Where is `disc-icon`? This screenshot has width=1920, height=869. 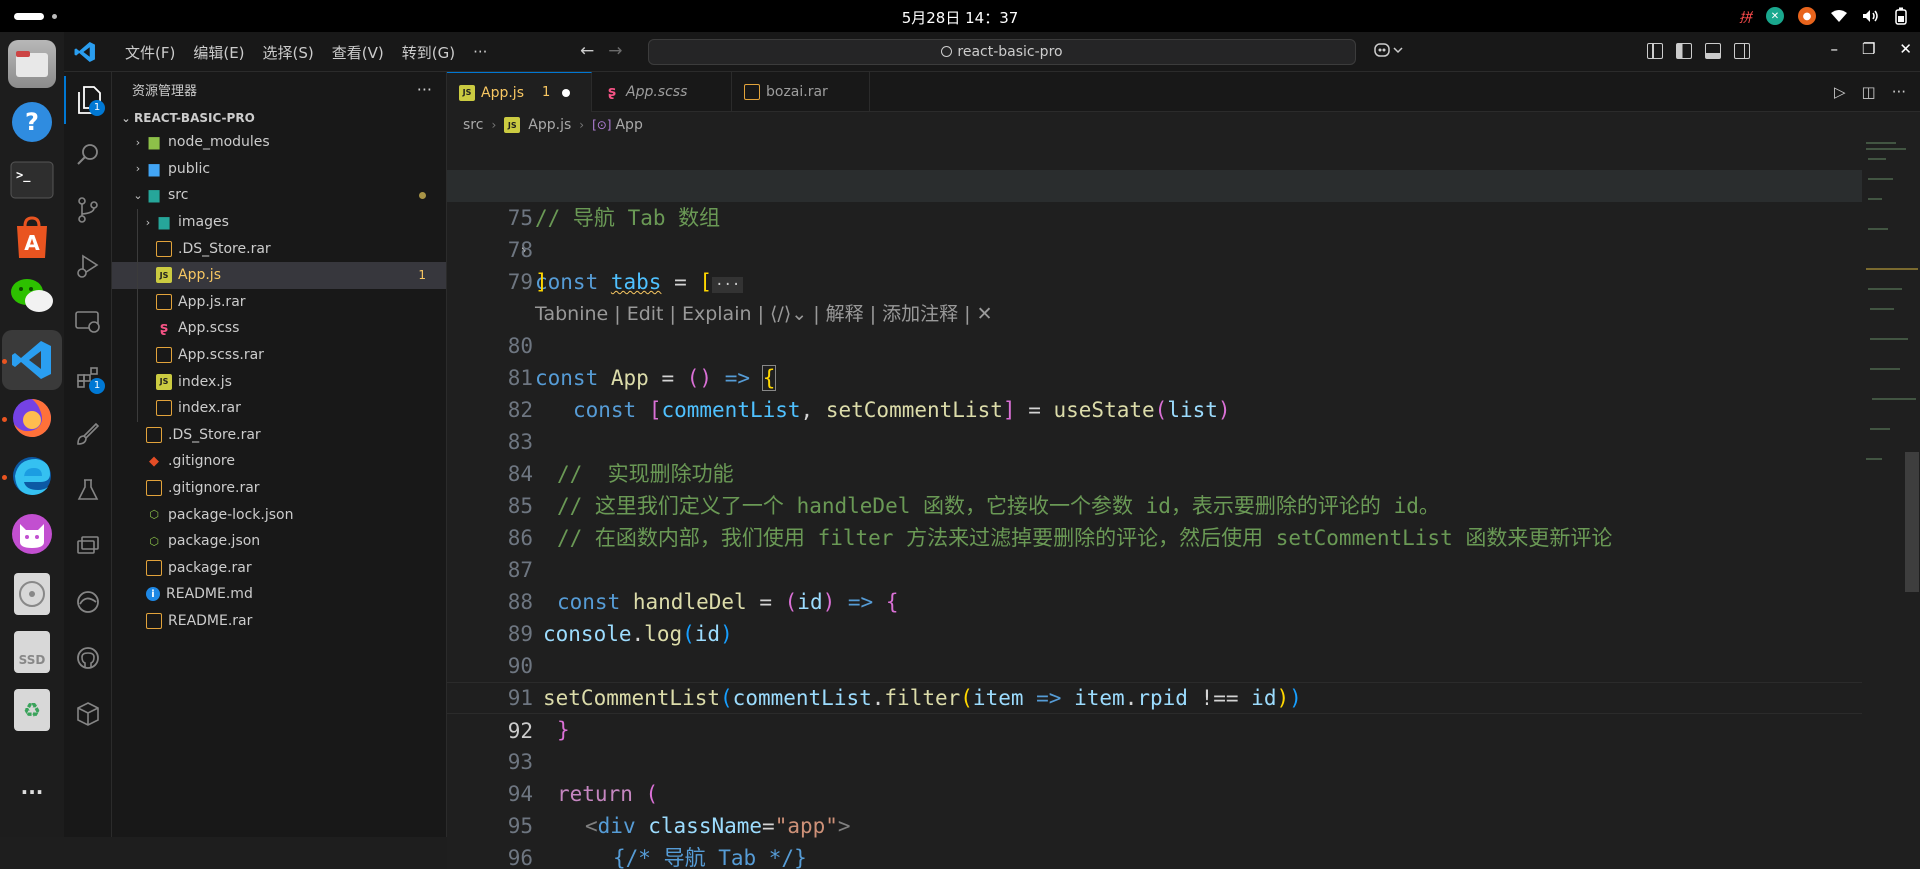
disc-icon is located at coordinates (32, 594).